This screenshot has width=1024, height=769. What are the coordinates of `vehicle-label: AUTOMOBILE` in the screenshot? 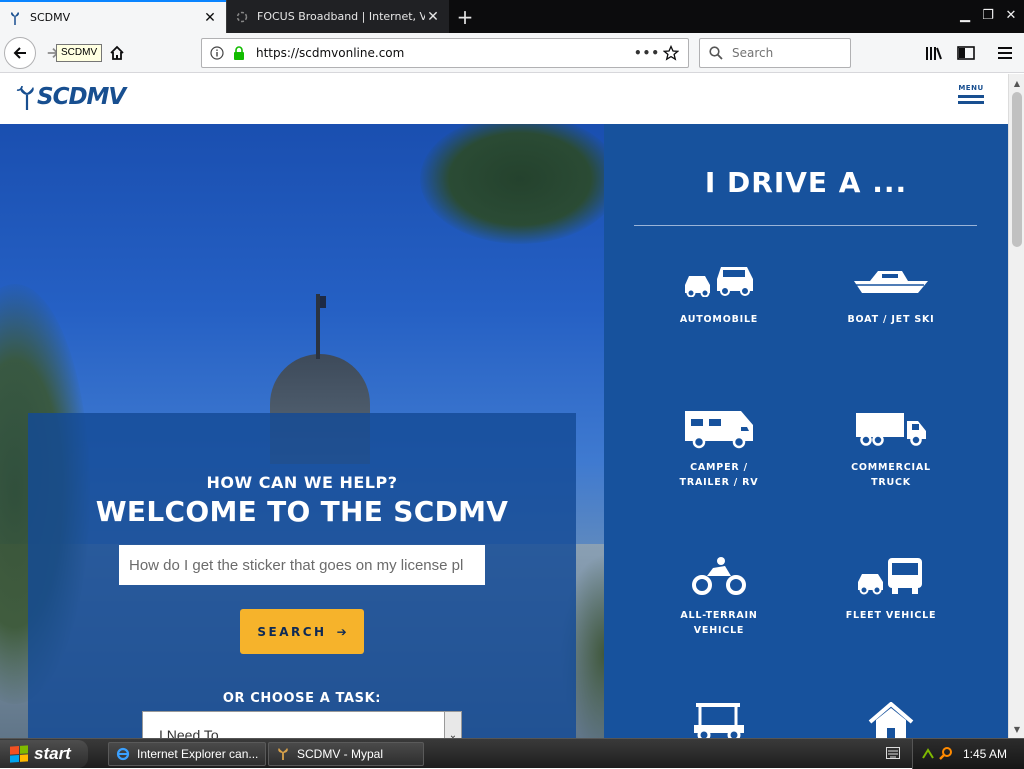 It's located at (719, 319).